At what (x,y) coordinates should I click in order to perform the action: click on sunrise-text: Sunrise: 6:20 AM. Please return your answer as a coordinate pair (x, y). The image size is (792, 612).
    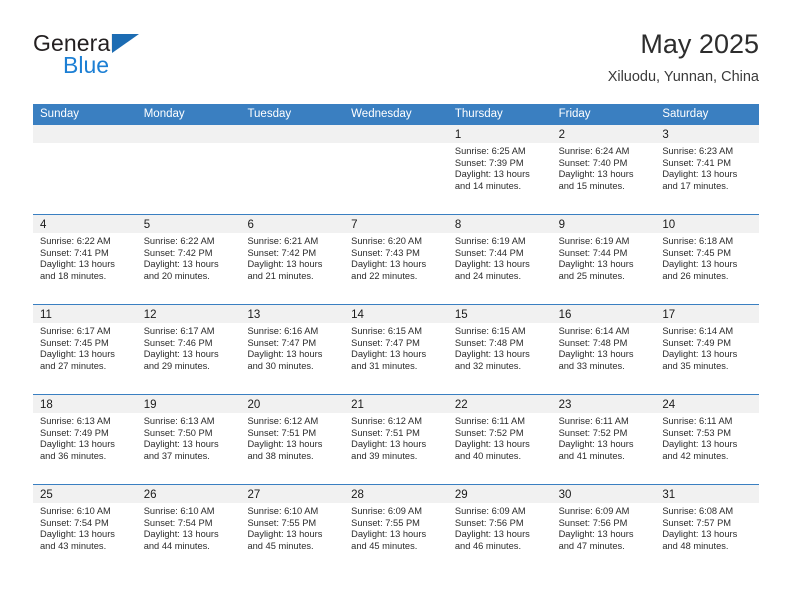
    Looking at the image, I should click on (386, 241).